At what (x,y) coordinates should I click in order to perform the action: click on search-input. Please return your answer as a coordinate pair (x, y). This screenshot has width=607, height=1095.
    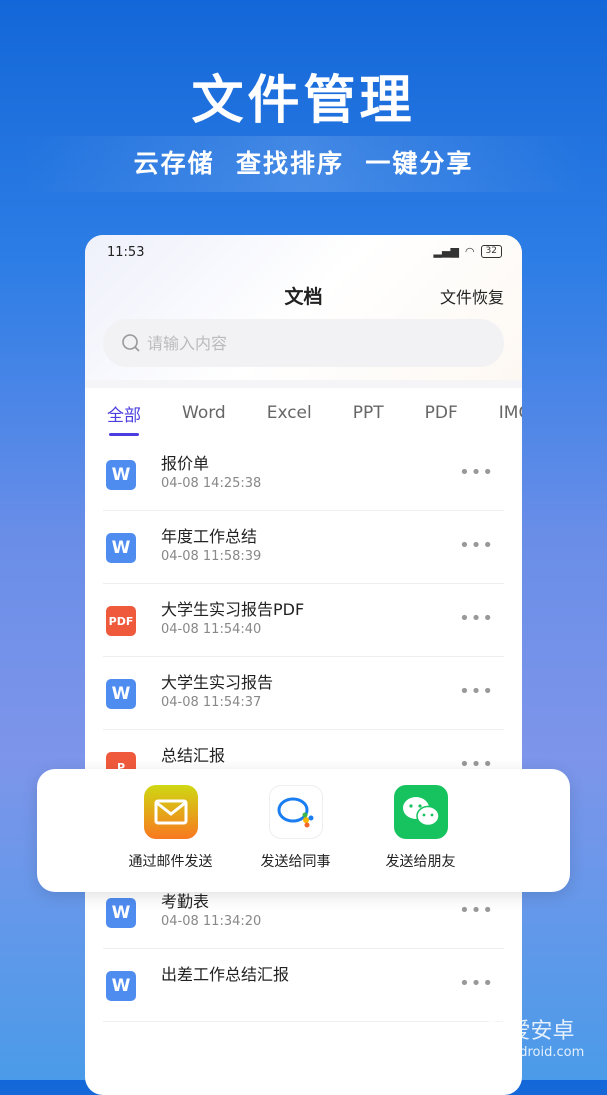
    Looking at the image, I should click on (297, 343).